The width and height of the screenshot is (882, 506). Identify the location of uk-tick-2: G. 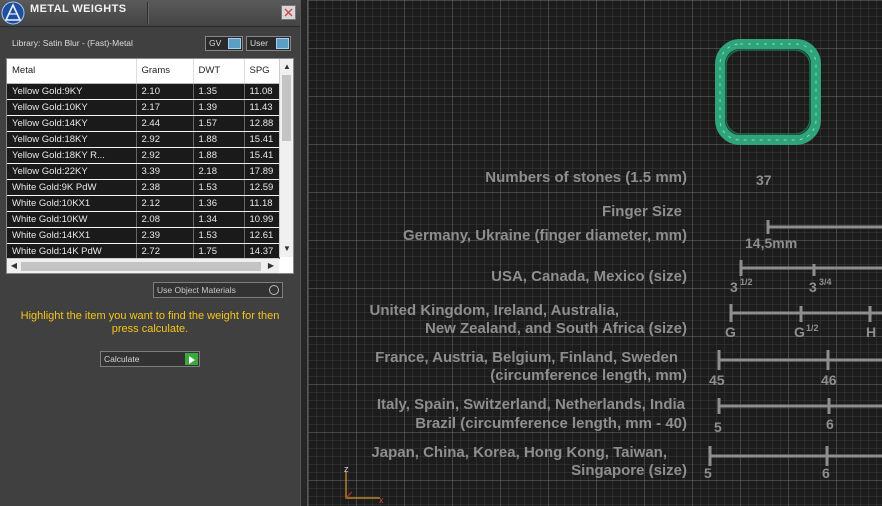
(799, 332).